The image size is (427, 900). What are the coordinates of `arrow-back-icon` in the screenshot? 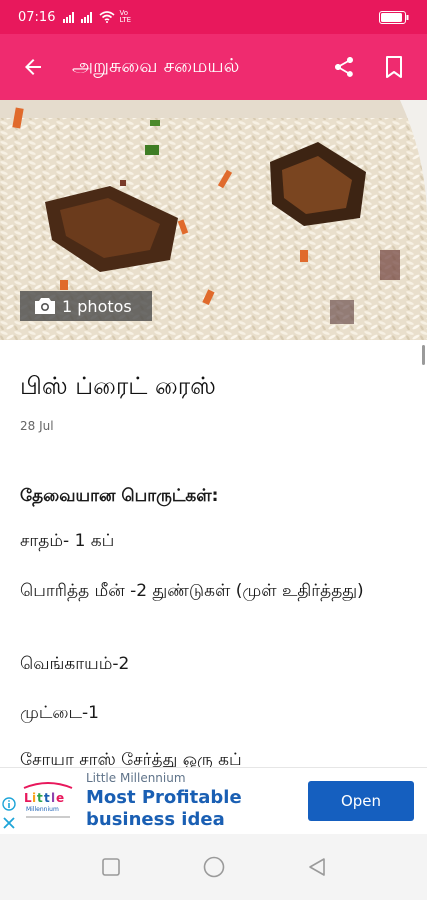 It's located at (33, 67).